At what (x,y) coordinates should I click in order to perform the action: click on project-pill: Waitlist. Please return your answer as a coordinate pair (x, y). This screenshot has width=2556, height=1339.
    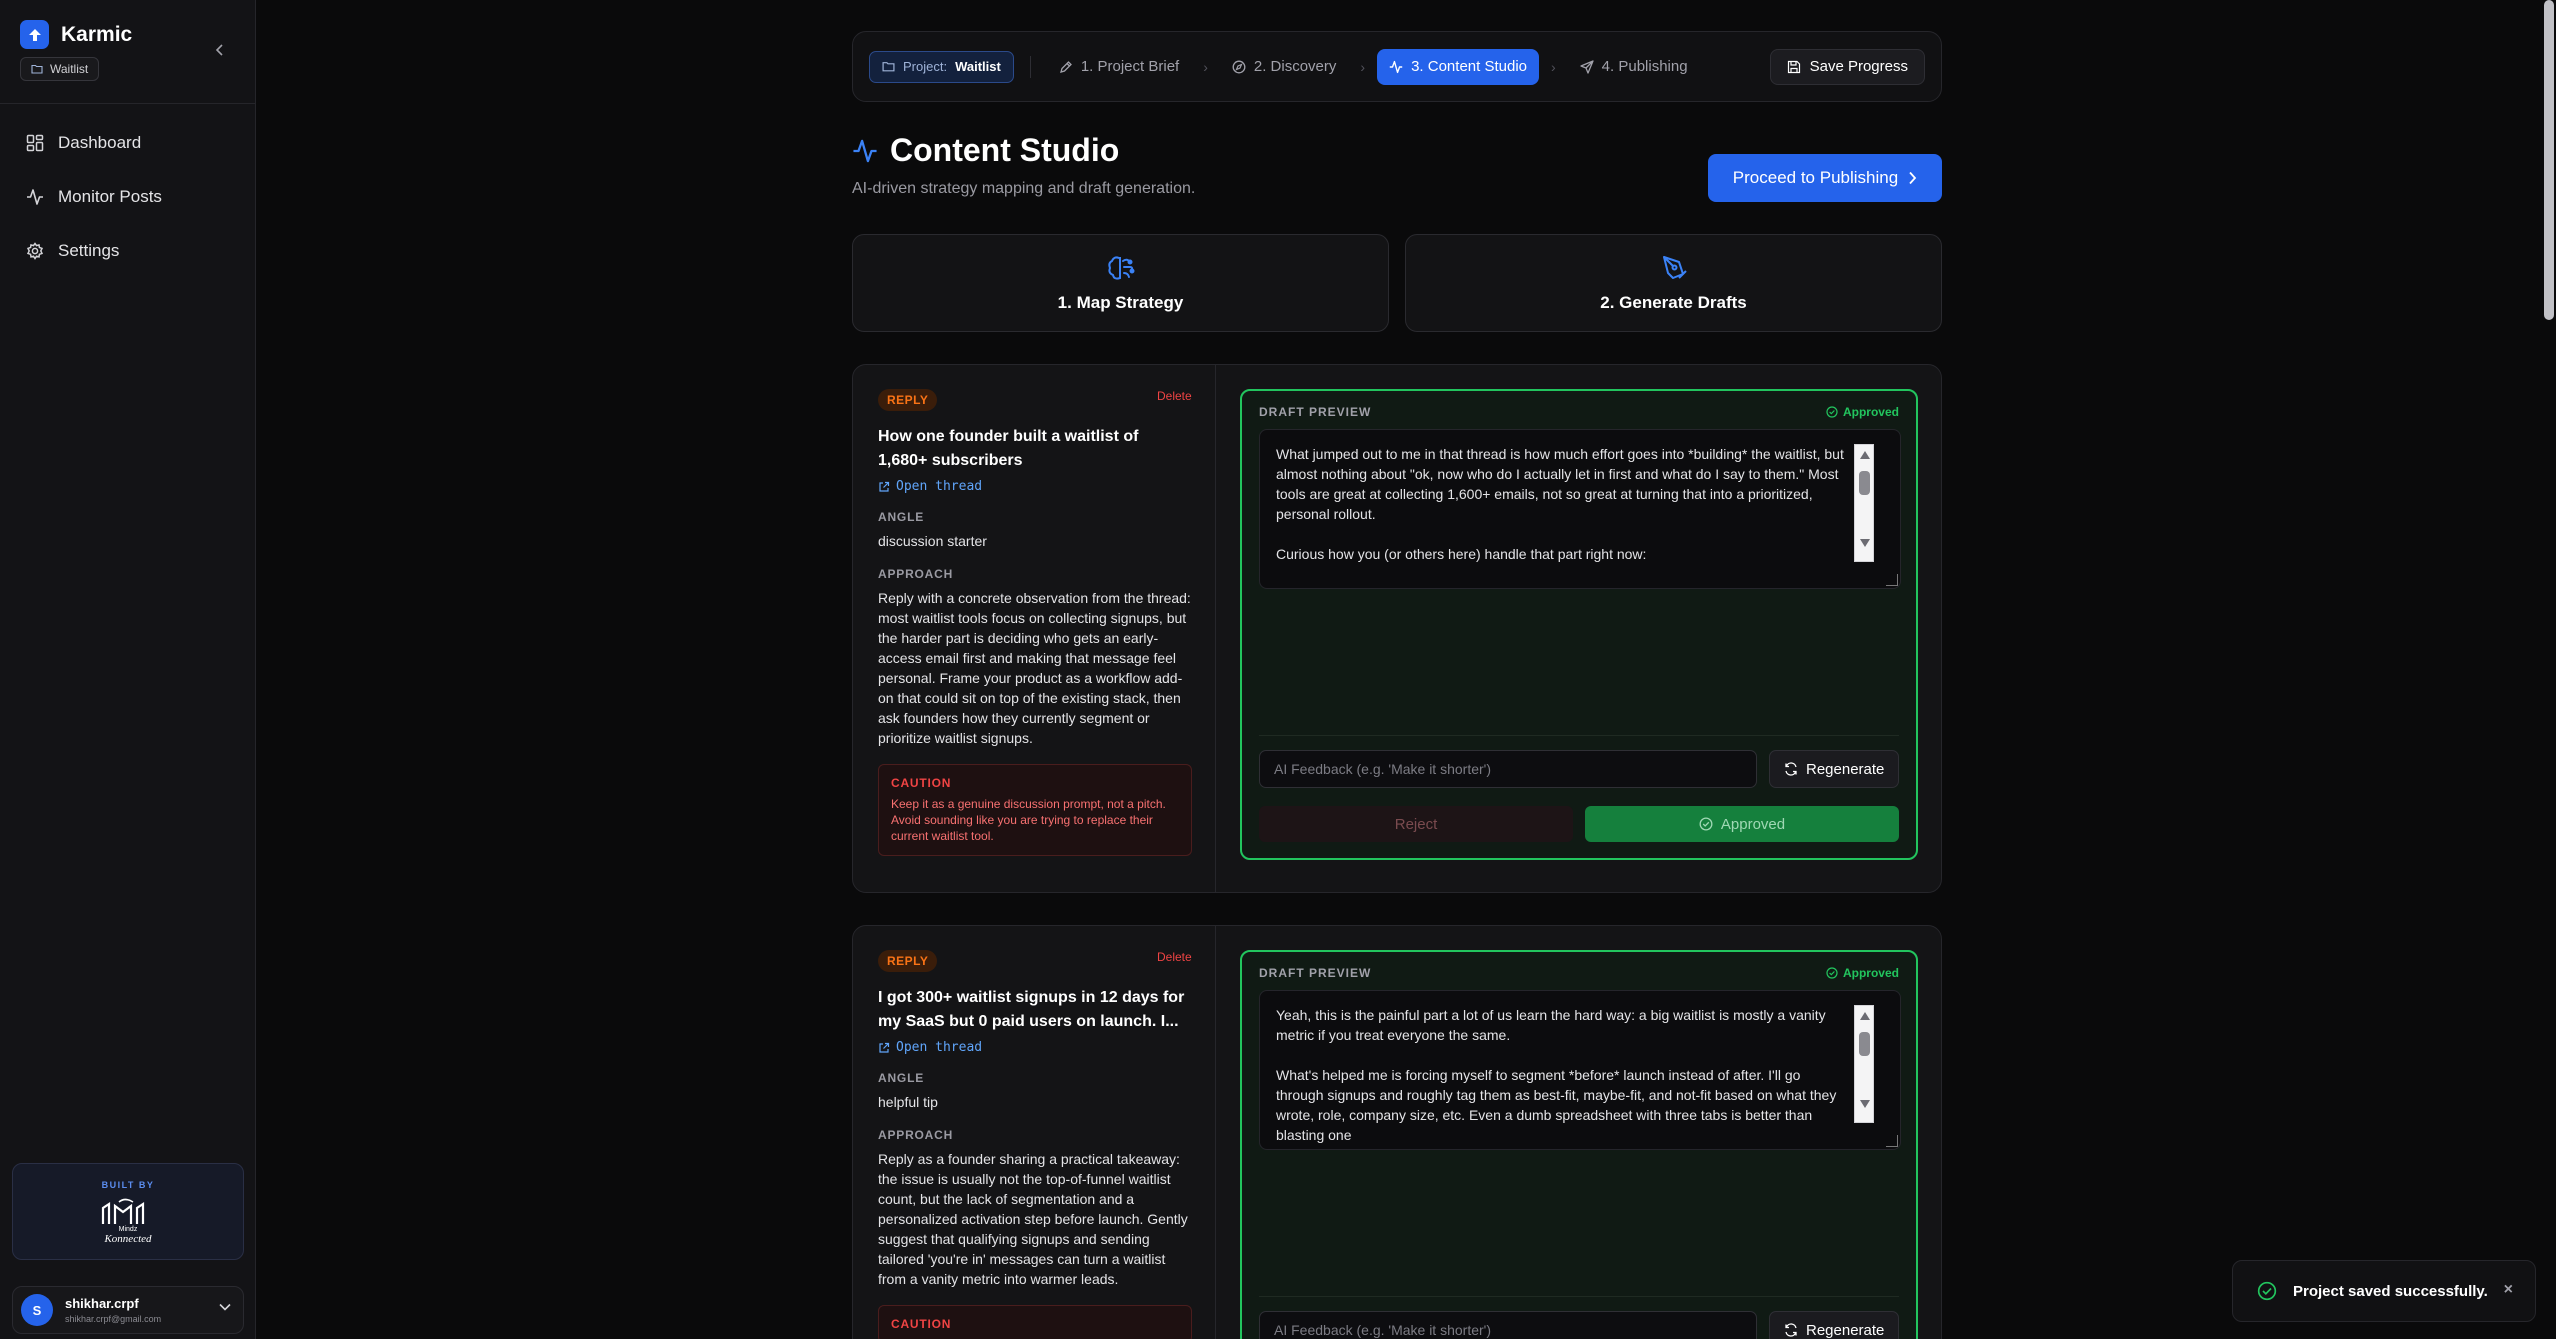
    Looking at the image, I should click on (60, 69).